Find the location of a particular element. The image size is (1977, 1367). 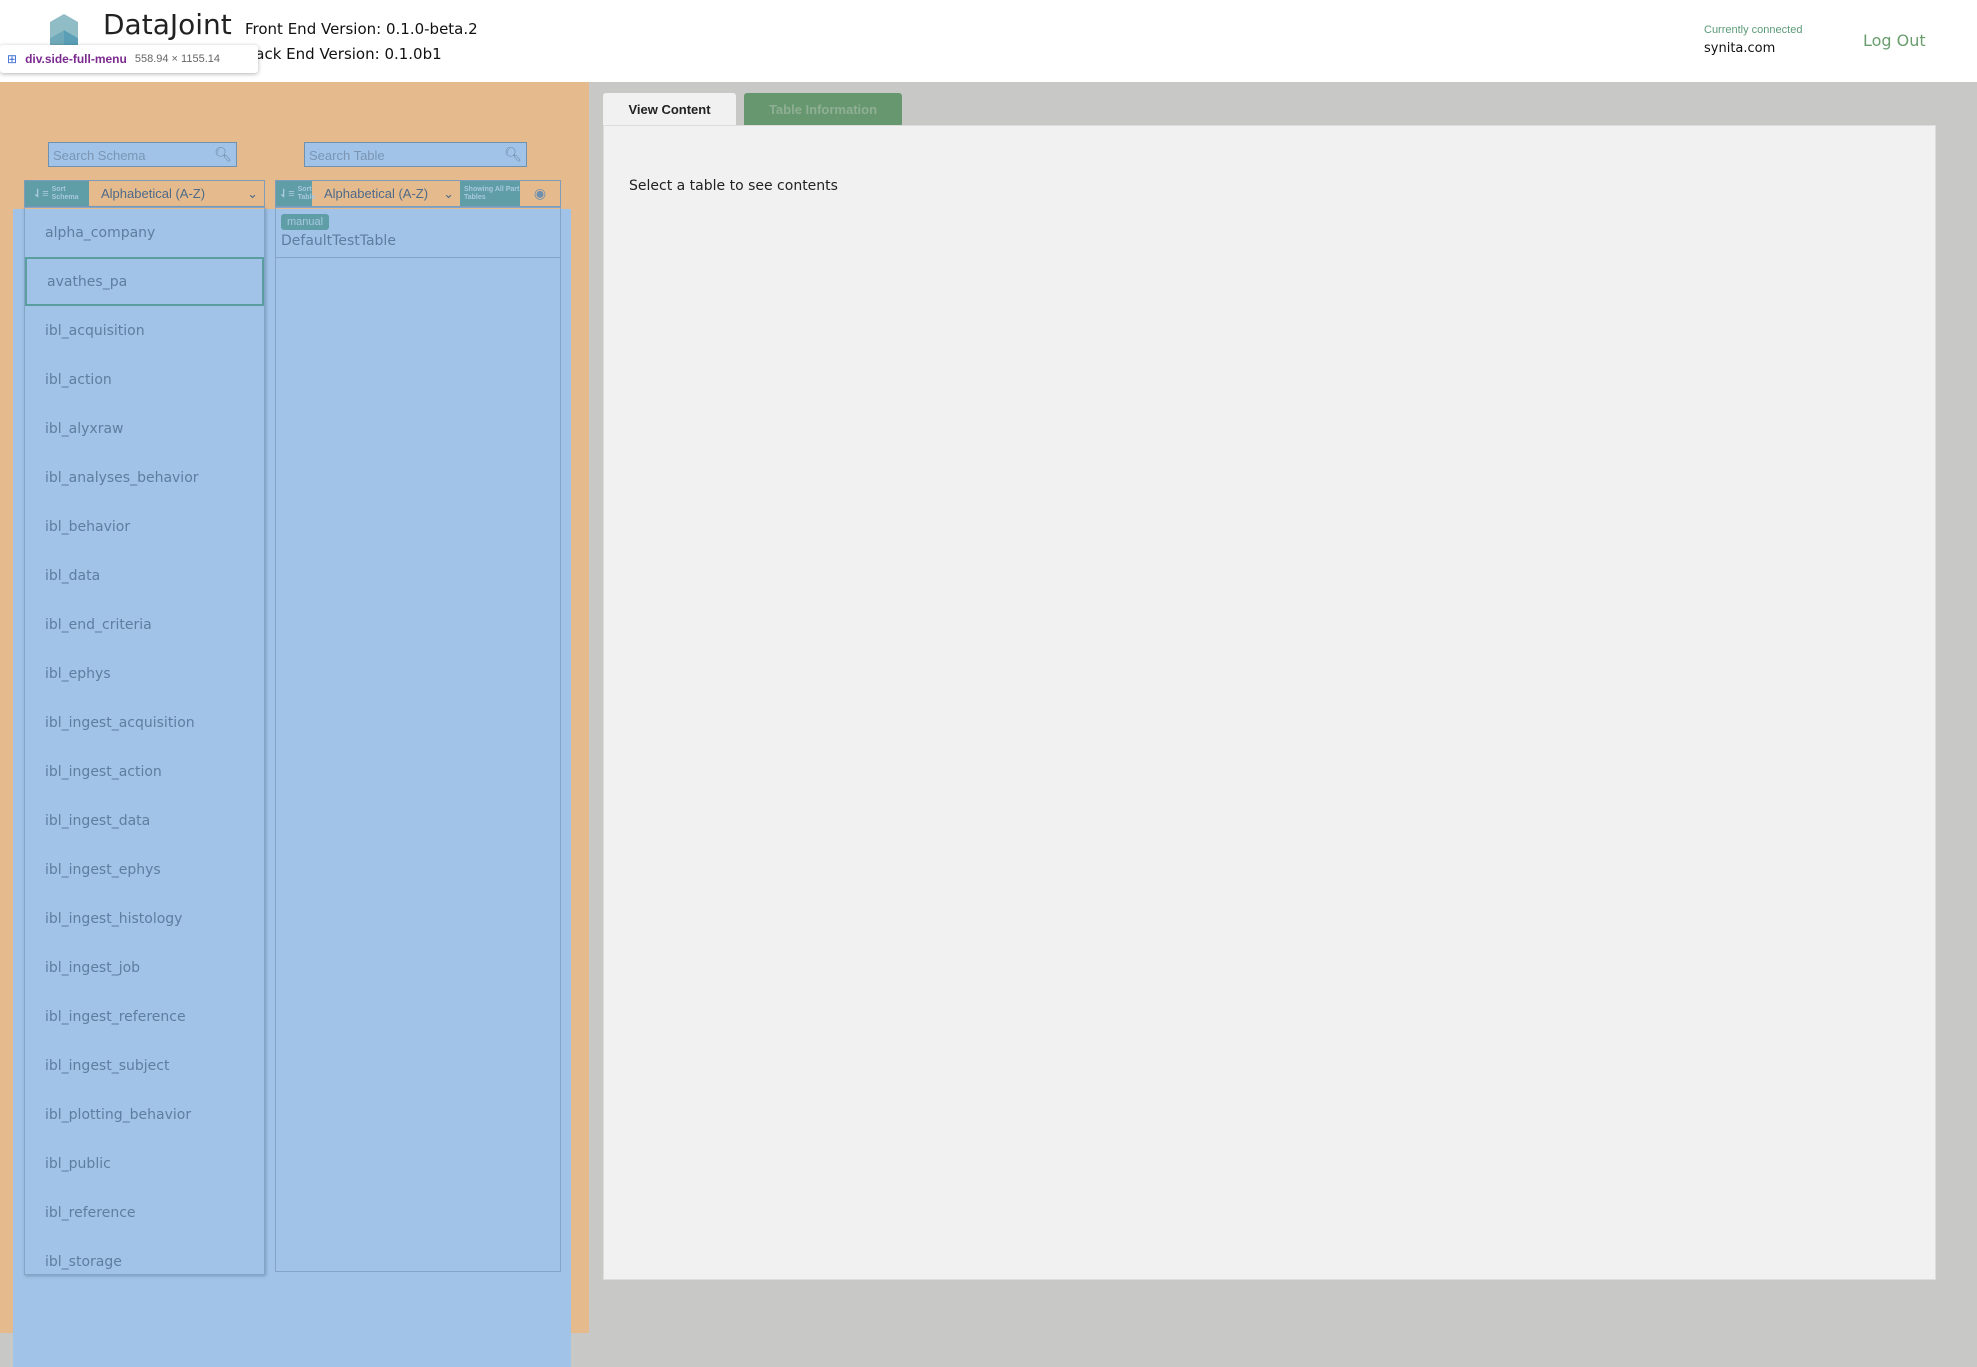

schema-search-input: Search Schema 🔍︎ is located at coordinates (142, 154).